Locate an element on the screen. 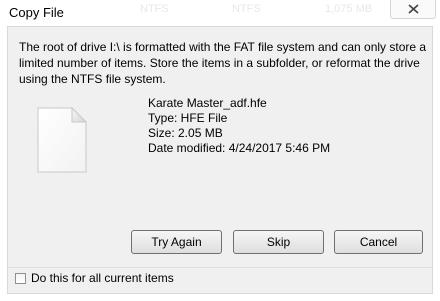 This screenshot has width=440, height=301. skip-button: Skip is located at coordinates (278, 242).